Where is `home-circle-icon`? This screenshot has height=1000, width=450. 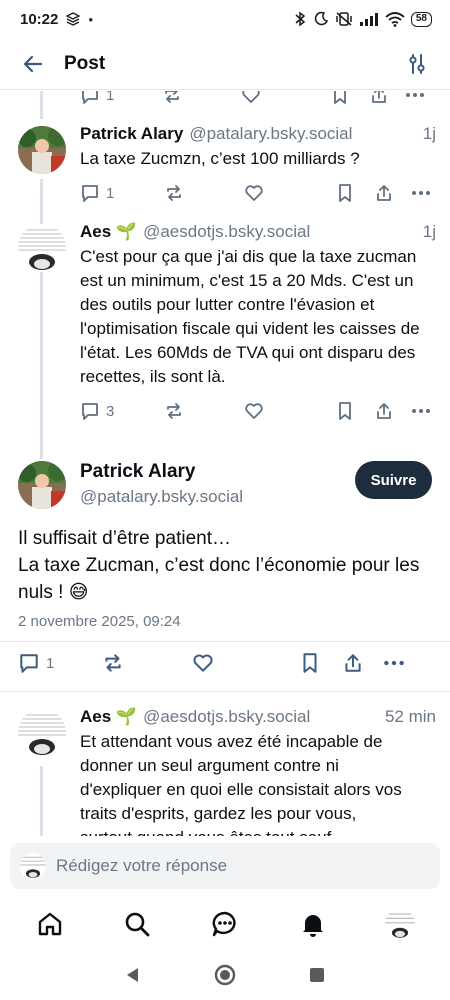
home-circle-icon is located at coordinates (225, 975).